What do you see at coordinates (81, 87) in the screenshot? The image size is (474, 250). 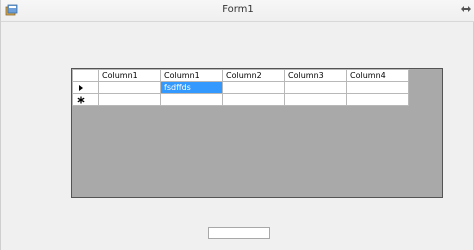 I see `current-row-arrow-icon` at bounding box center [81, 87].